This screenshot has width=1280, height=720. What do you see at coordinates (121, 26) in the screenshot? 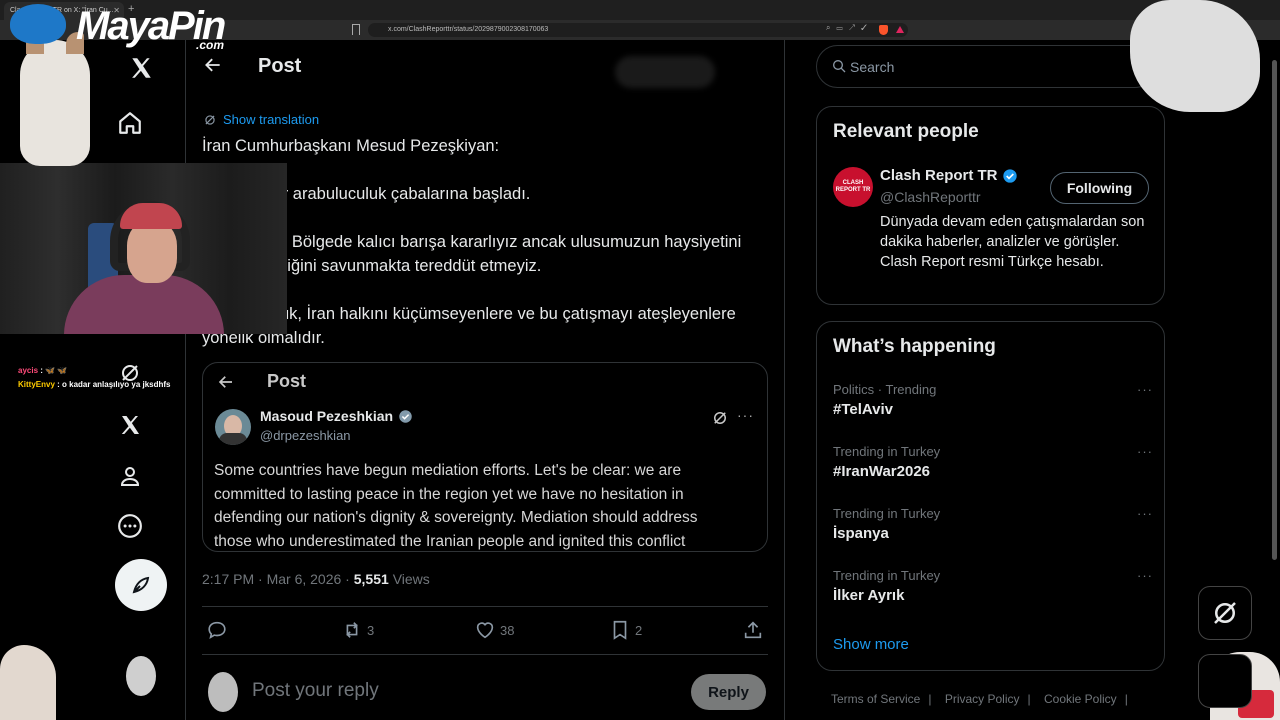
I see `mayapin-logo: MayaPin .com` at bounding box center [121, 26].